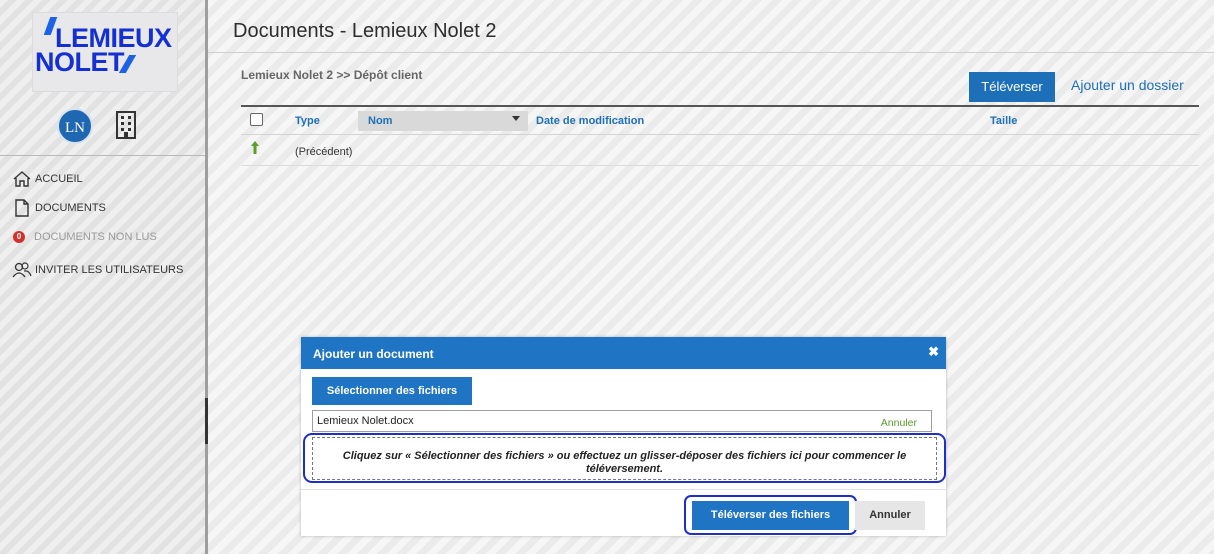 Image resolution: width=1214 pixels, height=554 pixels. Describe the element at coordinates (22, 208) in the screenshot. I see `document-icon` at that location.